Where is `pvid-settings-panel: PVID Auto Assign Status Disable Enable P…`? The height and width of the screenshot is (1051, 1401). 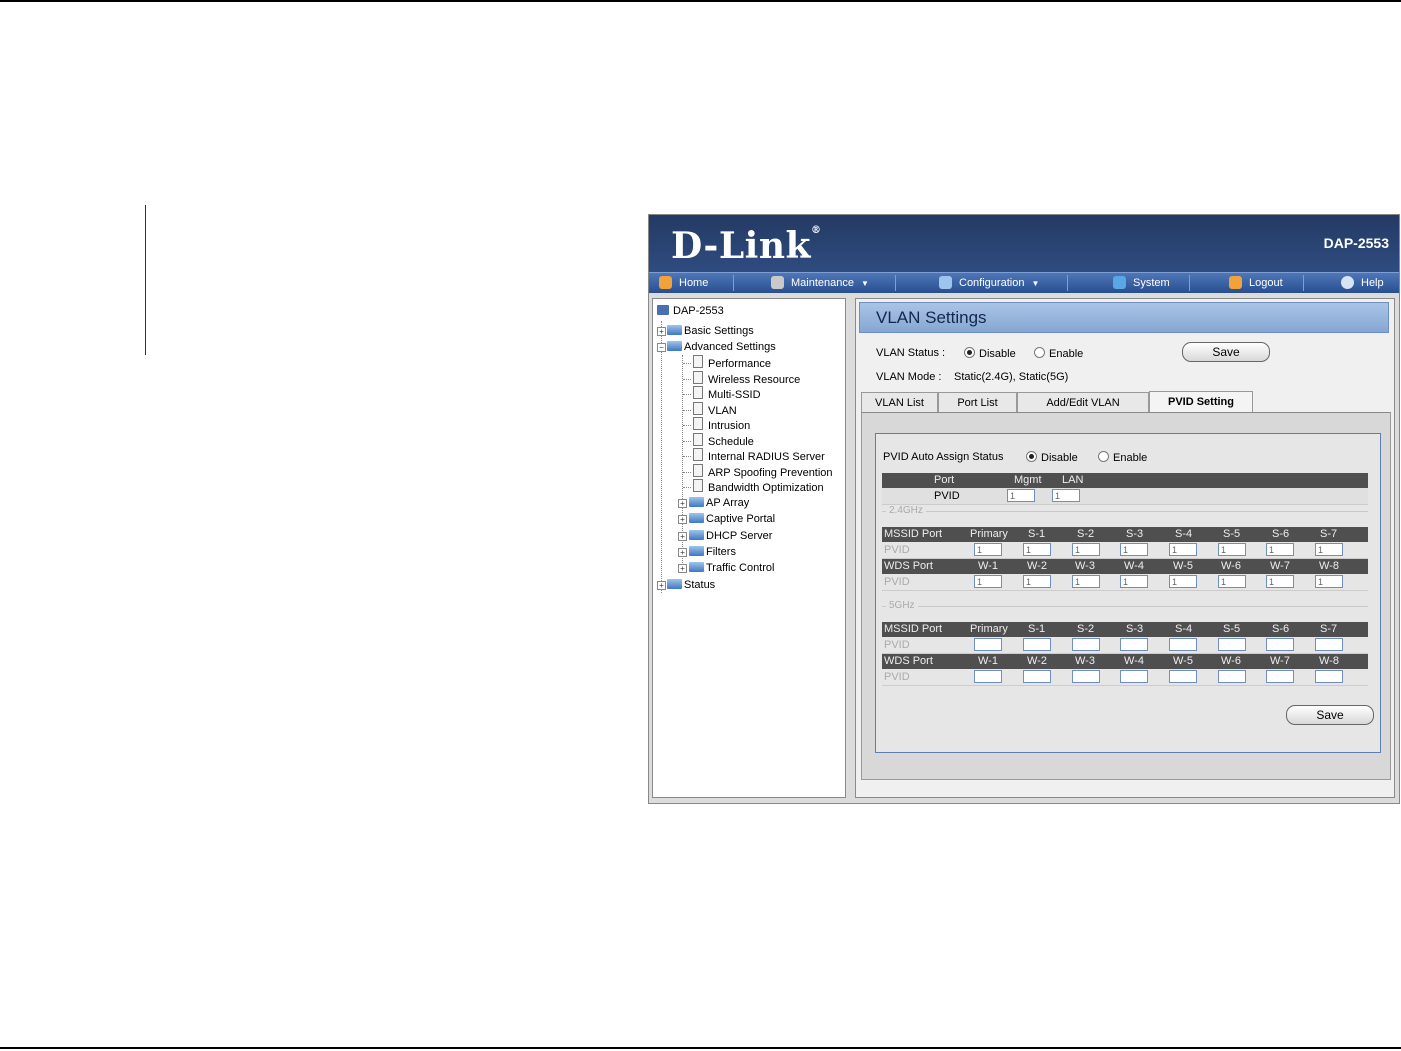 pvid-settings-panel: PVID Auto Assign Status Disable Enable P… is located at coordinates (1128, 593).